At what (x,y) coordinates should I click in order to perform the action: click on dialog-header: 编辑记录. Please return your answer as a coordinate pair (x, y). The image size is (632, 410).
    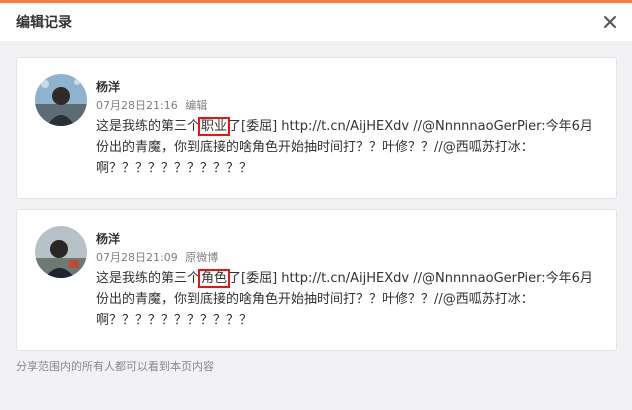
    Looking at the image, I should click on (316, 22).